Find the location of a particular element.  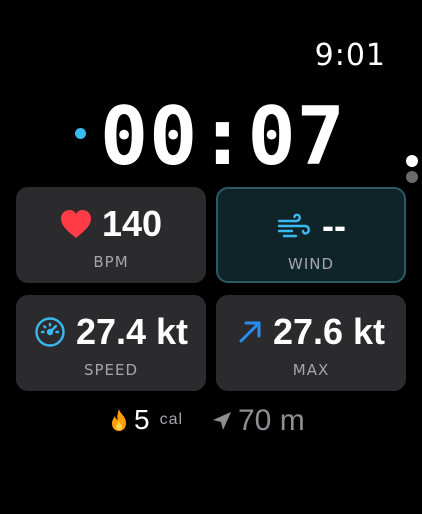

speedometer-icon is located at coordinates (50, 332).